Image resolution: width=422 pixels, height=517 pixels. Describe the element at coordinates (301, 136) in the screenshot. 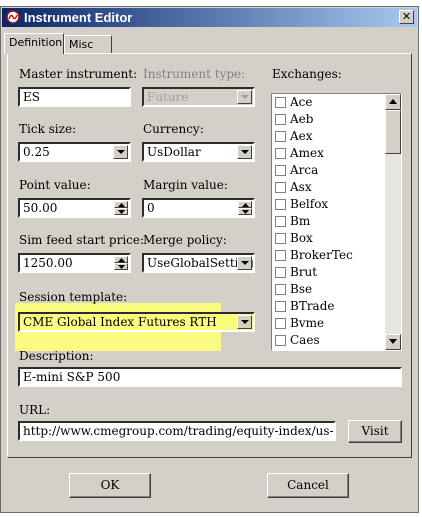

I see `exchange-label: Aex` at that location.